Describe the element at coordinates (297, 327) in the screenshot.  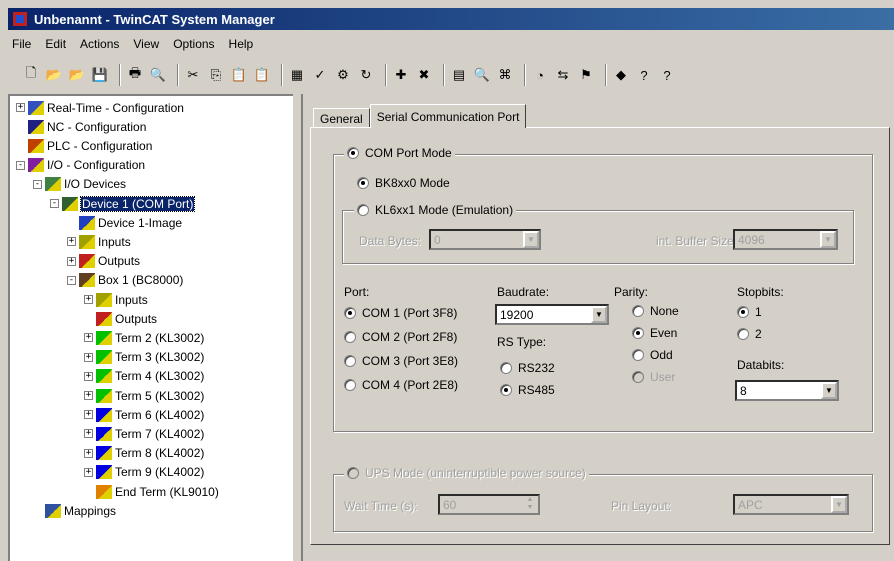
I see `pane-splitter` at that location.